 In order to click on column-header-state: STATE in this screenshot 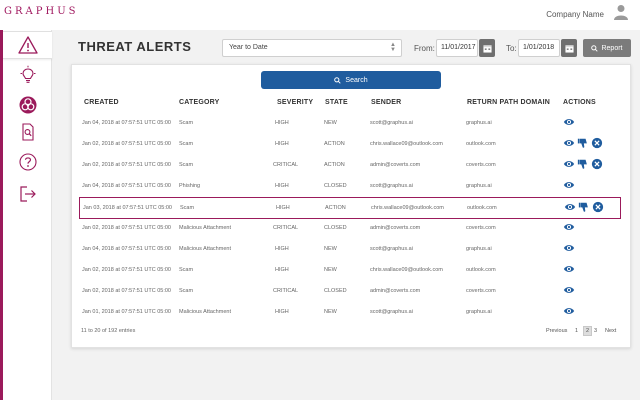, I will do `click(336, 102)`.